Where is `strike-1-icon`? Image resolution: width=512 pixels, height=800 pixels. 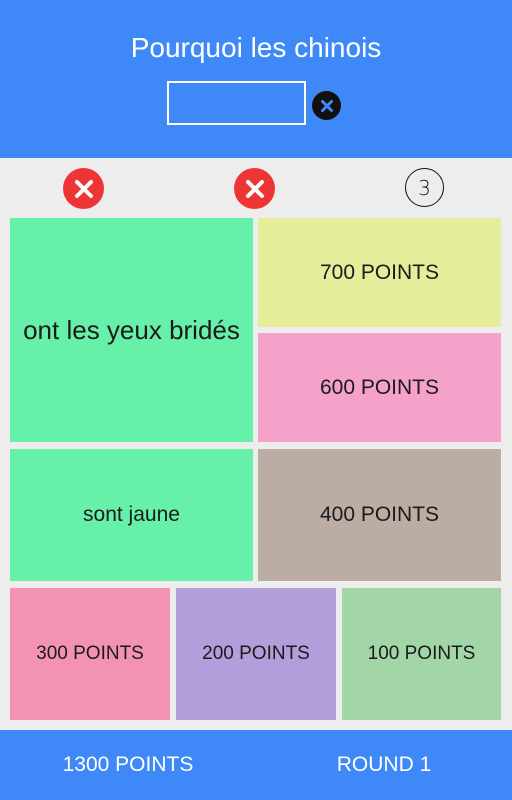 strike-1-icon is located at coordinates (83, 188).